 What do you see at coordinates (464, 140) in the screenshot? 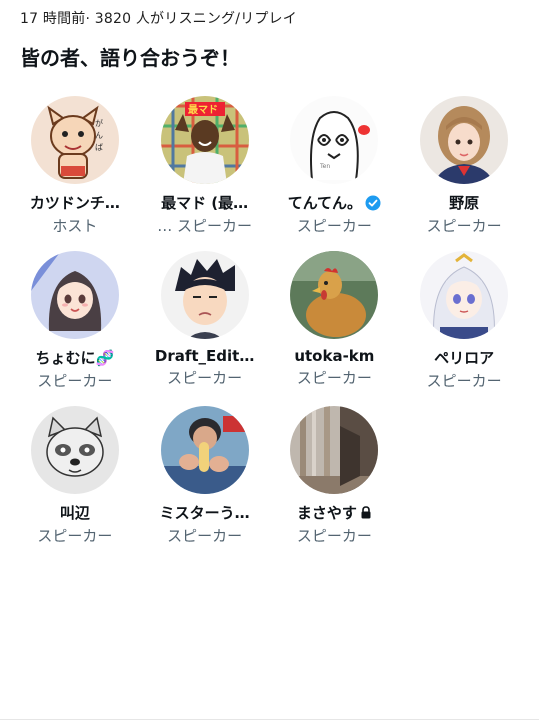
I see `girl-photo-avatar-icon` at bounding box center [464, 140].